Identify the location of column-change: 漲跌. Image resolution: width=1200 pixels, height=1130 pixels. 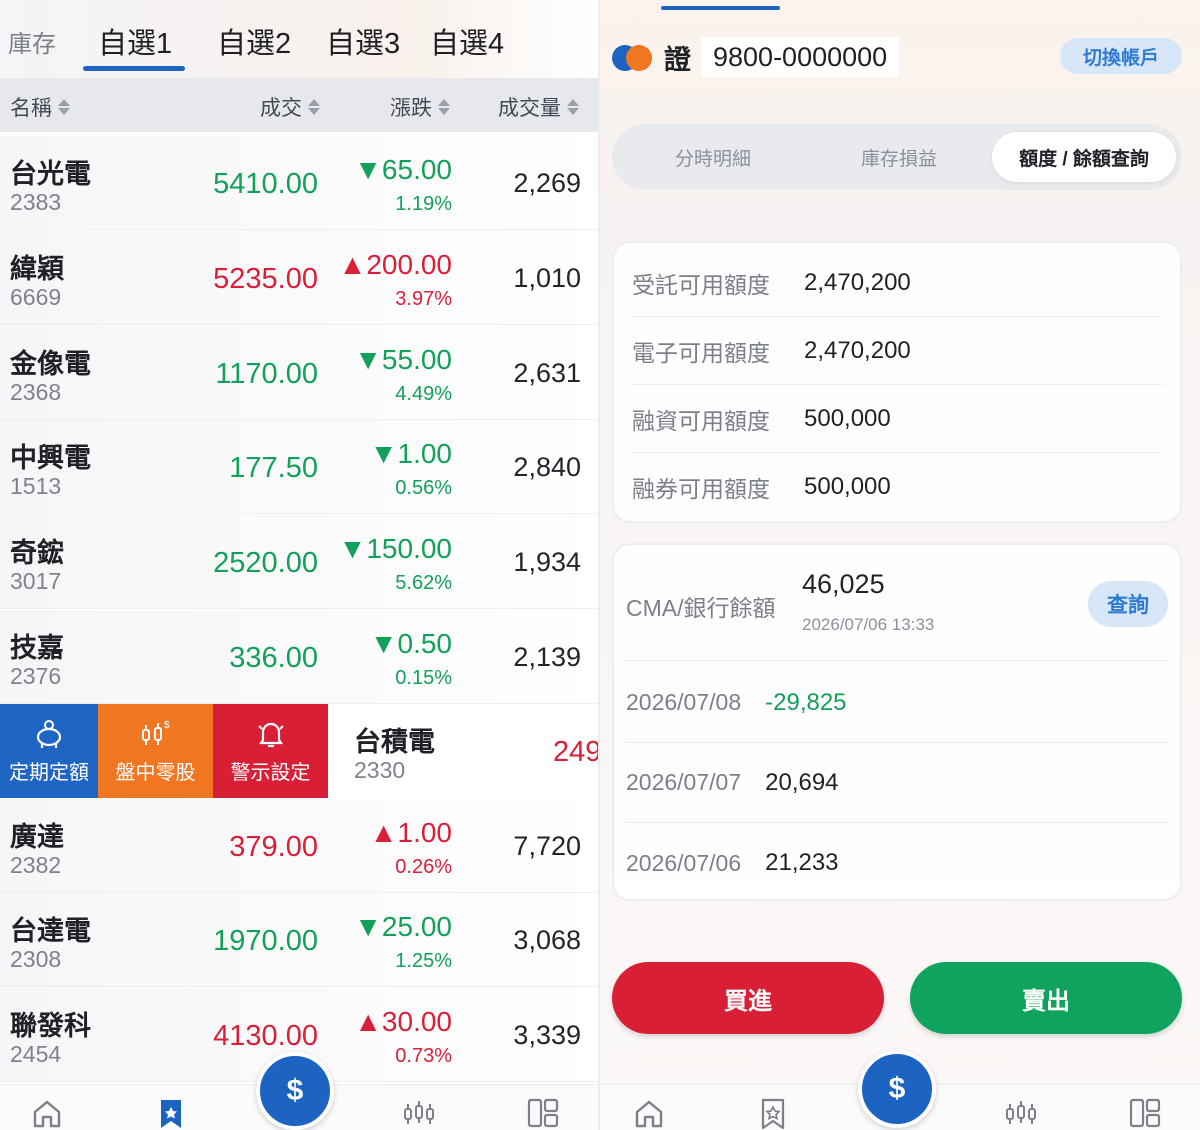
(420, 107).